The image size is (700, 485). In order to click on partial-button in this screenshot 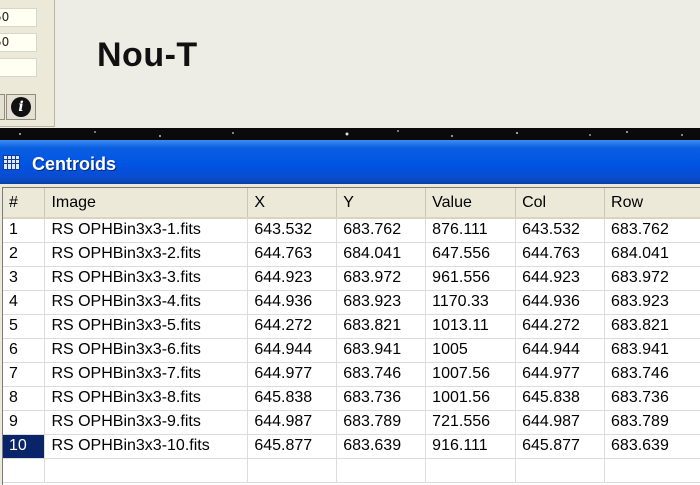, I will do `click(2, 107)`.